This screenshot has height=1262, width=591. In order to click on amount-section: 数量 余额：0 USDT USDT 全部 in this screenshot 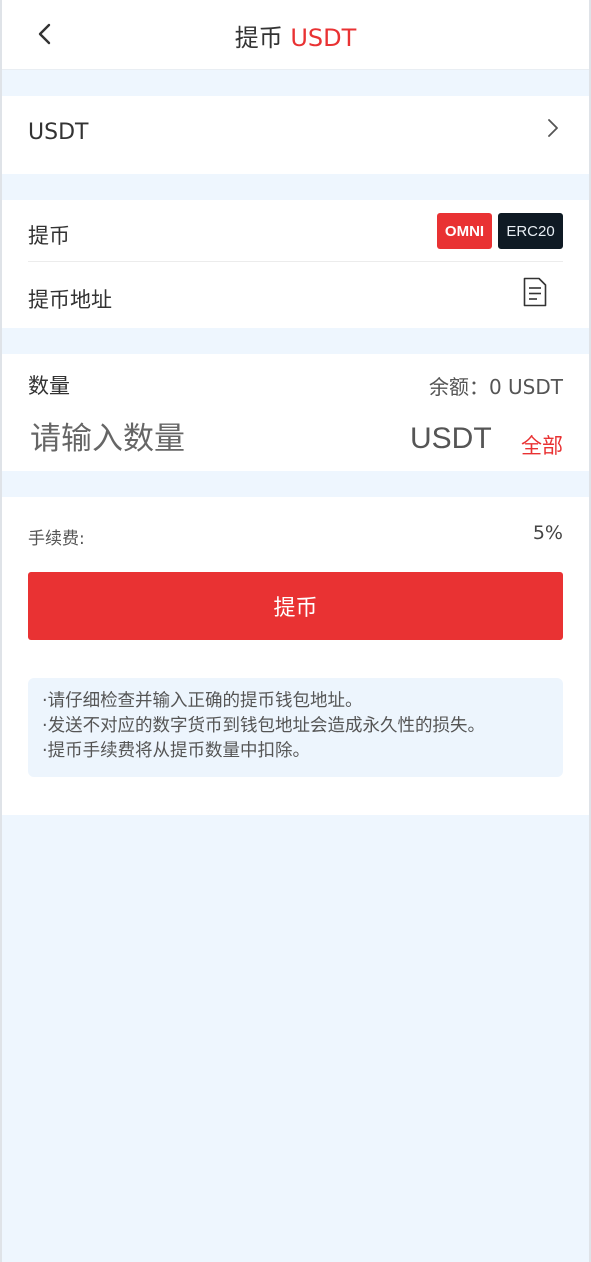, I will do `click(295, 412)`.